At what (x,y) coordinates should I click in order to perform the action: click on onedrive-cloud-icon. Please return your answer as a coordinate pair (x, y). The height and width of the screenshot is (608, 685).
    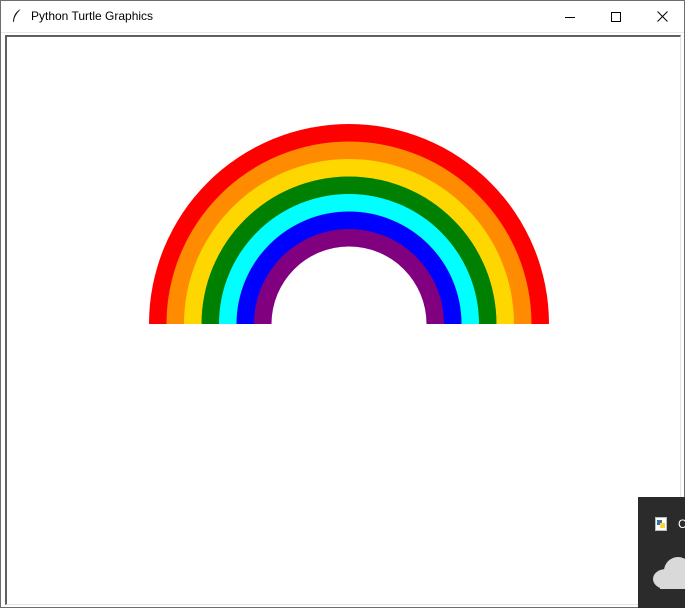
    Looking at the image, I should click on (669, 573).